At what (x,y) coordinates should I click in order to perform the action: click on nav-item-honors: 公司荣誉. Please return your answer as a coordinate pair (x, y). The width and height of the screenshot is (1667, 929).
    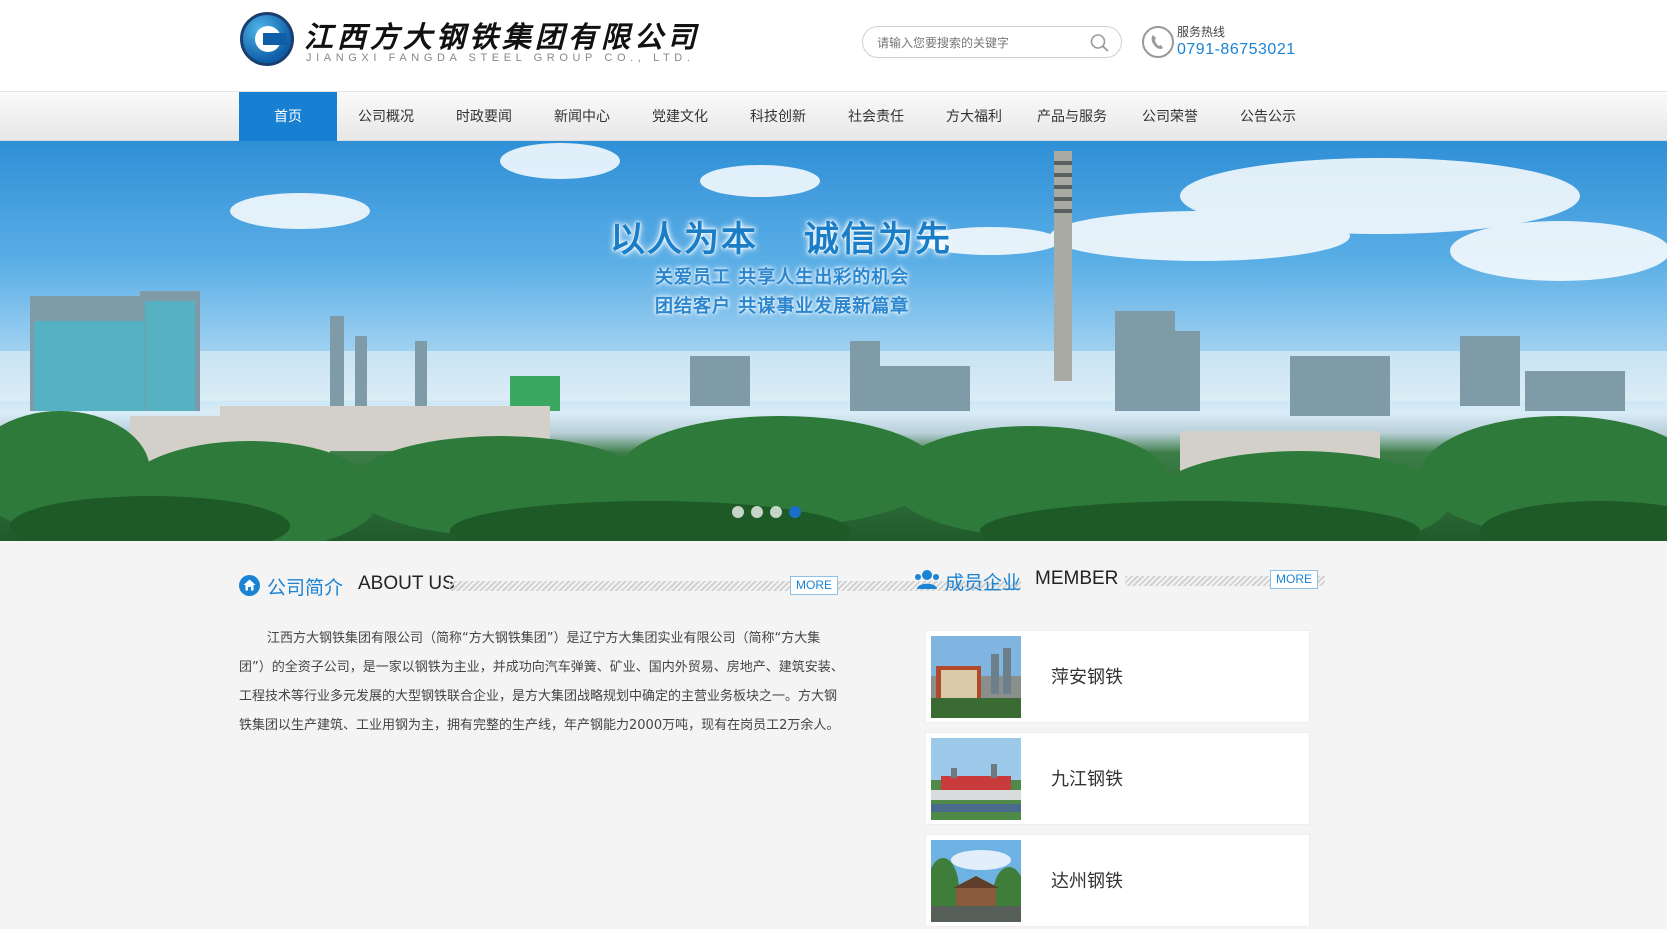
    Looking at the image, I should click on (1170, 117).